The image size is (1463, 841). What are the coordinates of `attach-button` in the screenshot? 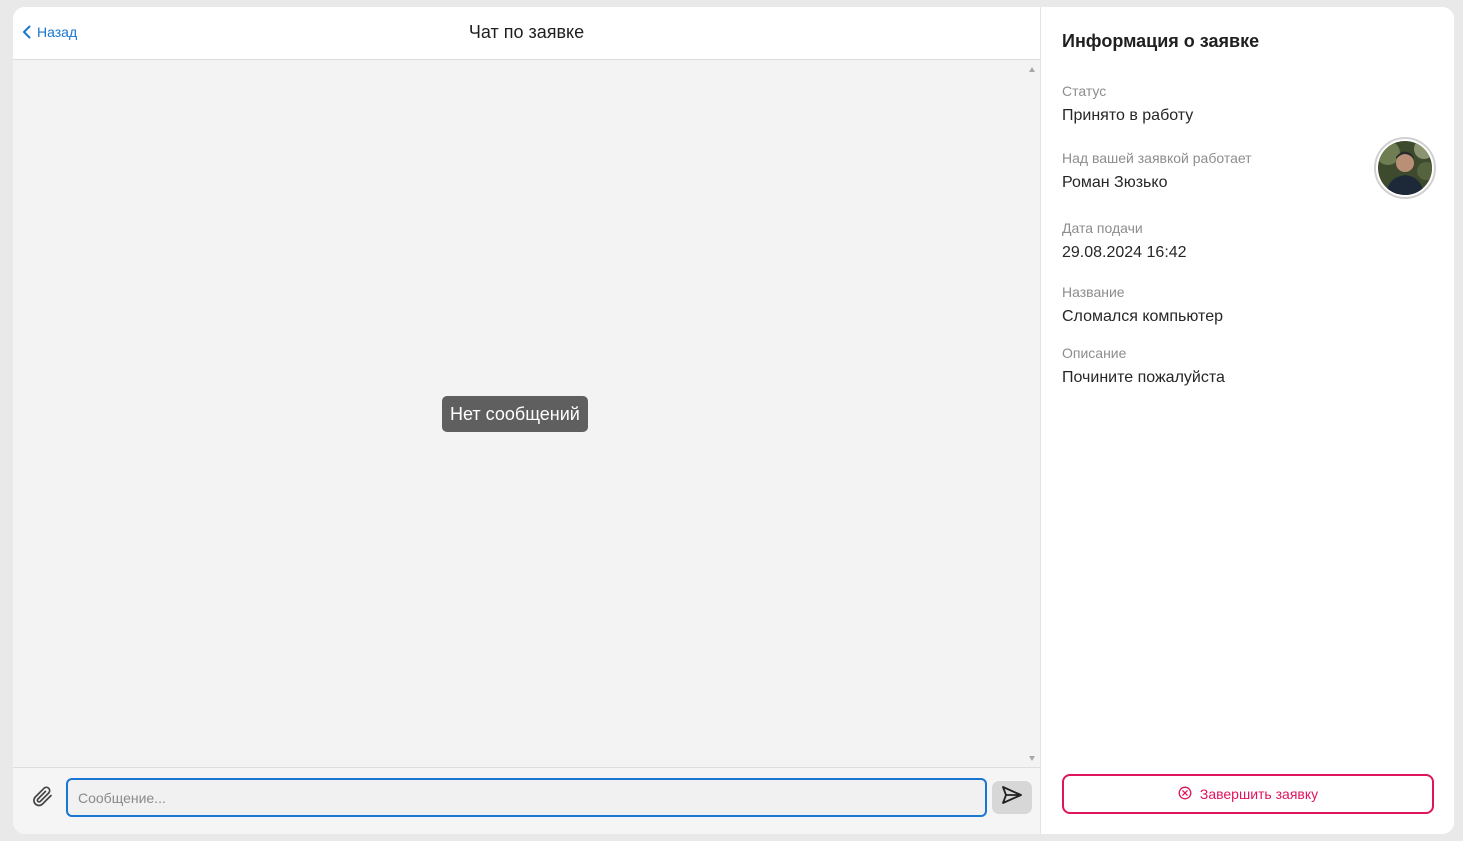 It's located at (42, 798).